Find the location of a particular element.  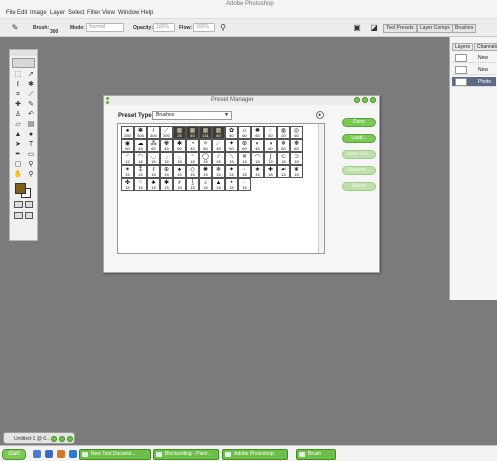

close-button is located at coordinates (373, 100).